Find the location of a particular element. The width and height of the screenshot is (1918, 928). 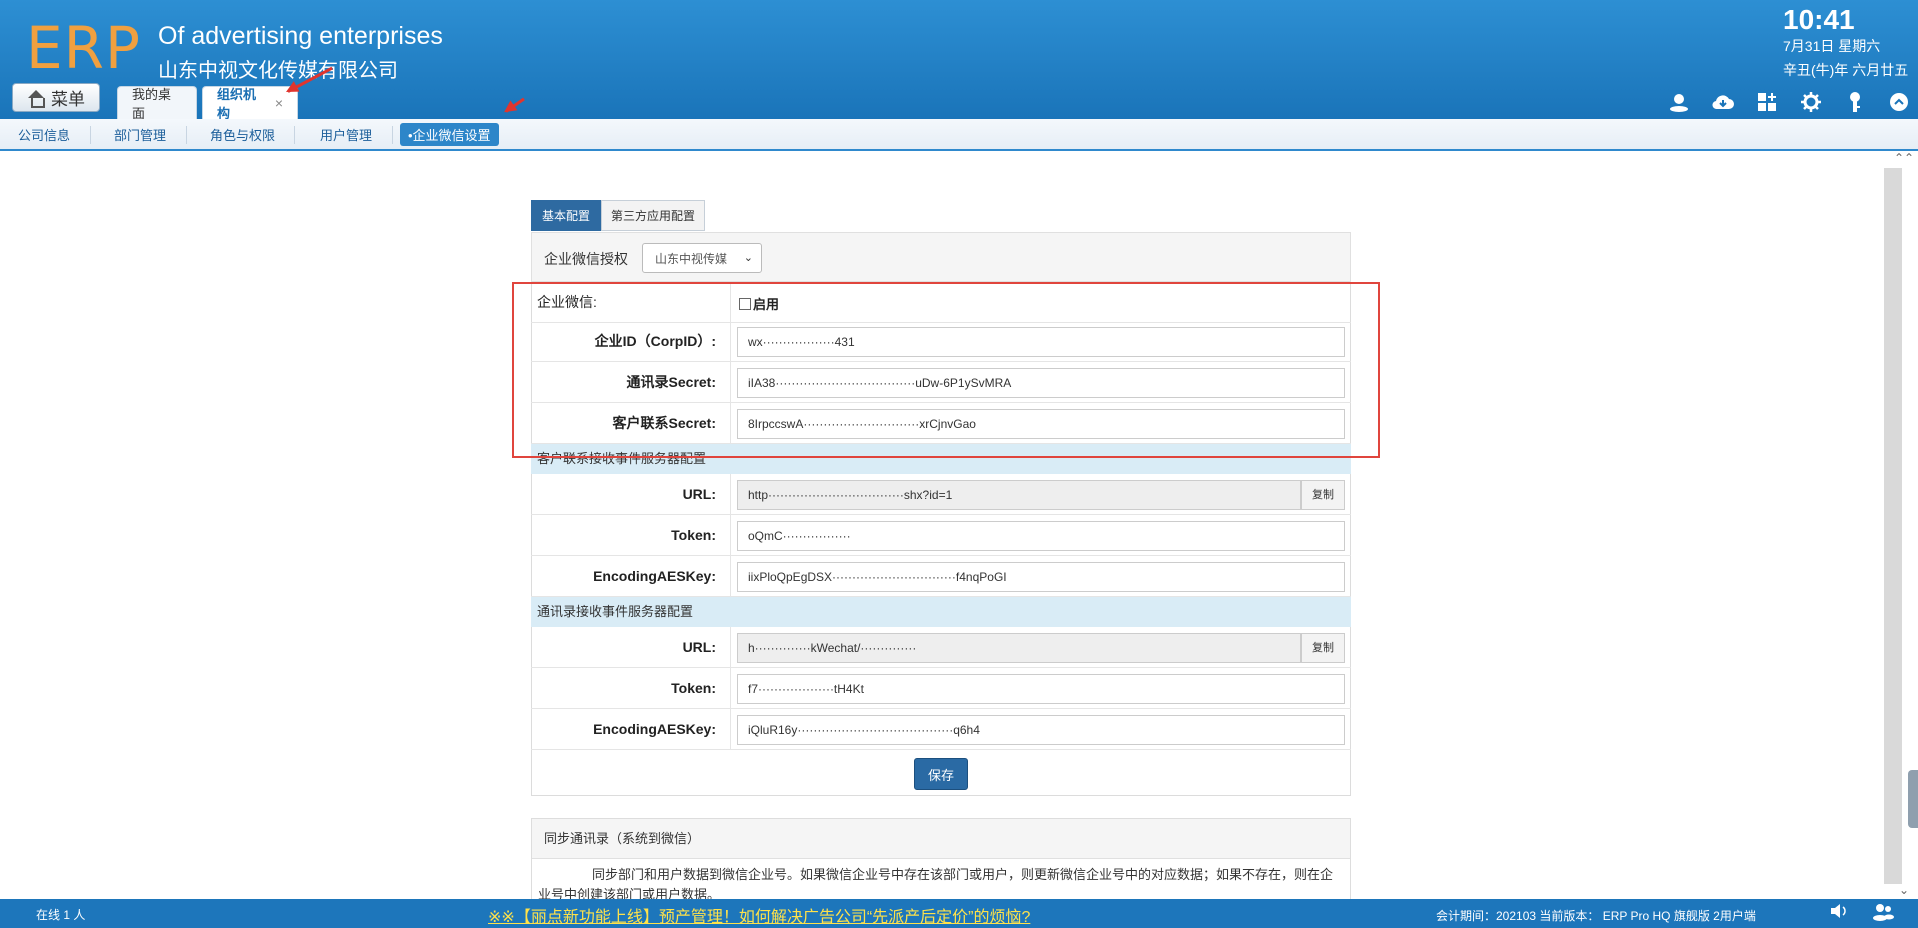

auth-label: 企业微信授权 is located at coordinates (586, 259).